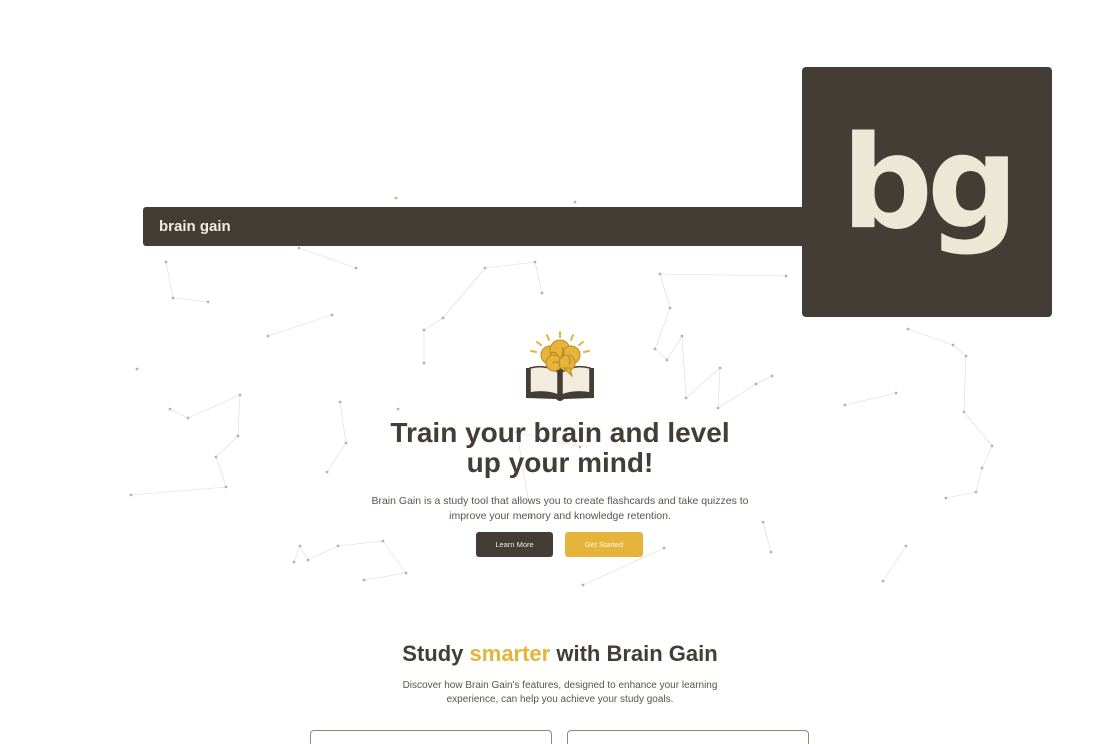 This screenshot has width=1120, height=744. I want to click on hero-title: Train your brain and level up your mind!, so click(560, 448).